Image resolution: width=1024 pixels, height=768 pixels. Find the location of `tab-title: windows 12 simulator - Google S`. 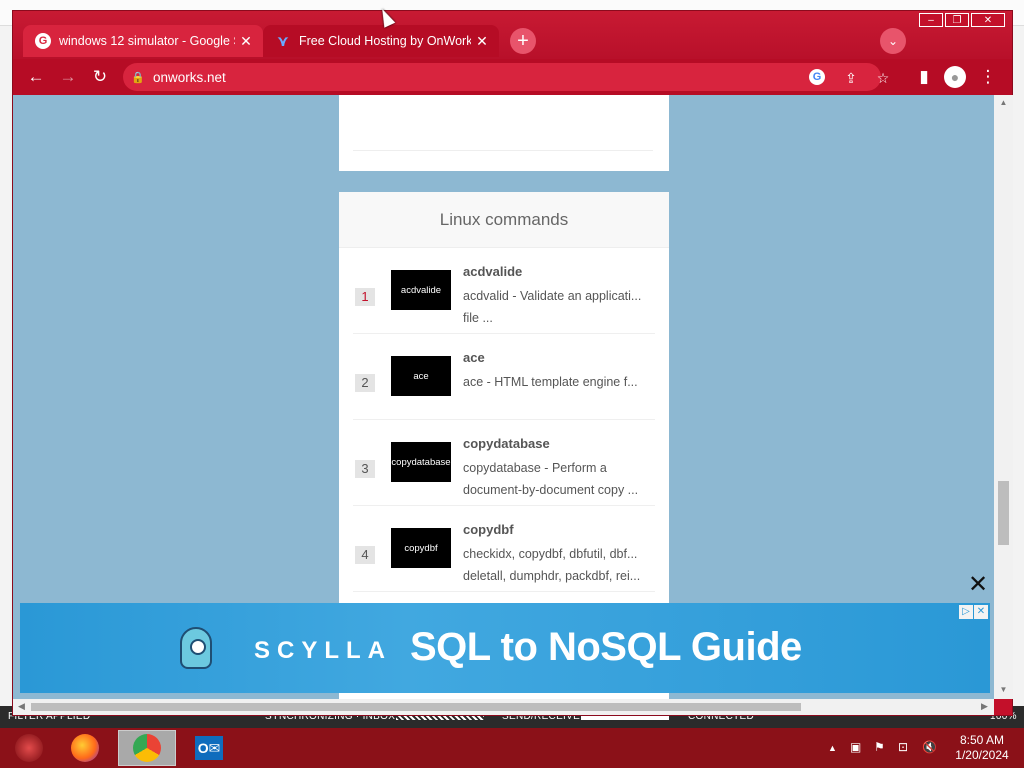

tab-title: windows 12 simulator - Google S is located at coordinates (147, 41).